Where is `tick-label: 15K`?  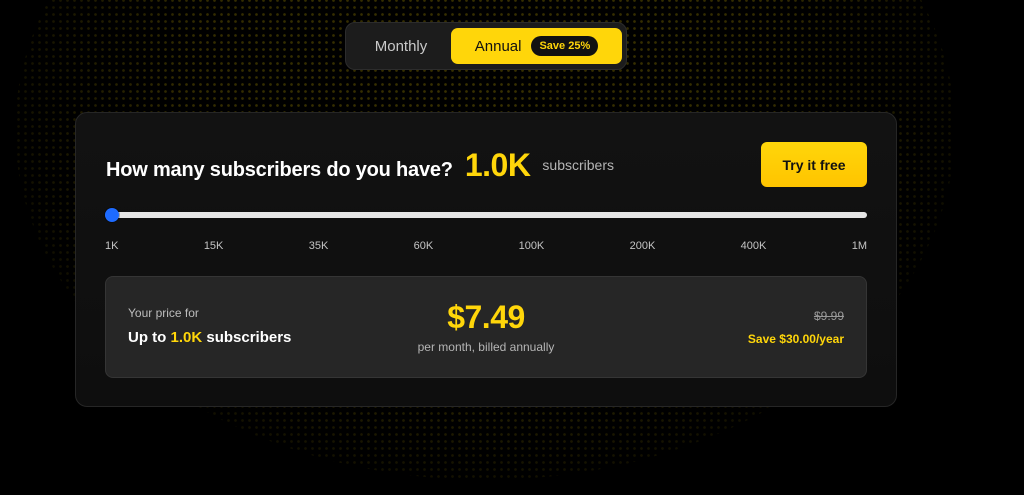
tick-label: 15K is located at coordinates (213, 246).